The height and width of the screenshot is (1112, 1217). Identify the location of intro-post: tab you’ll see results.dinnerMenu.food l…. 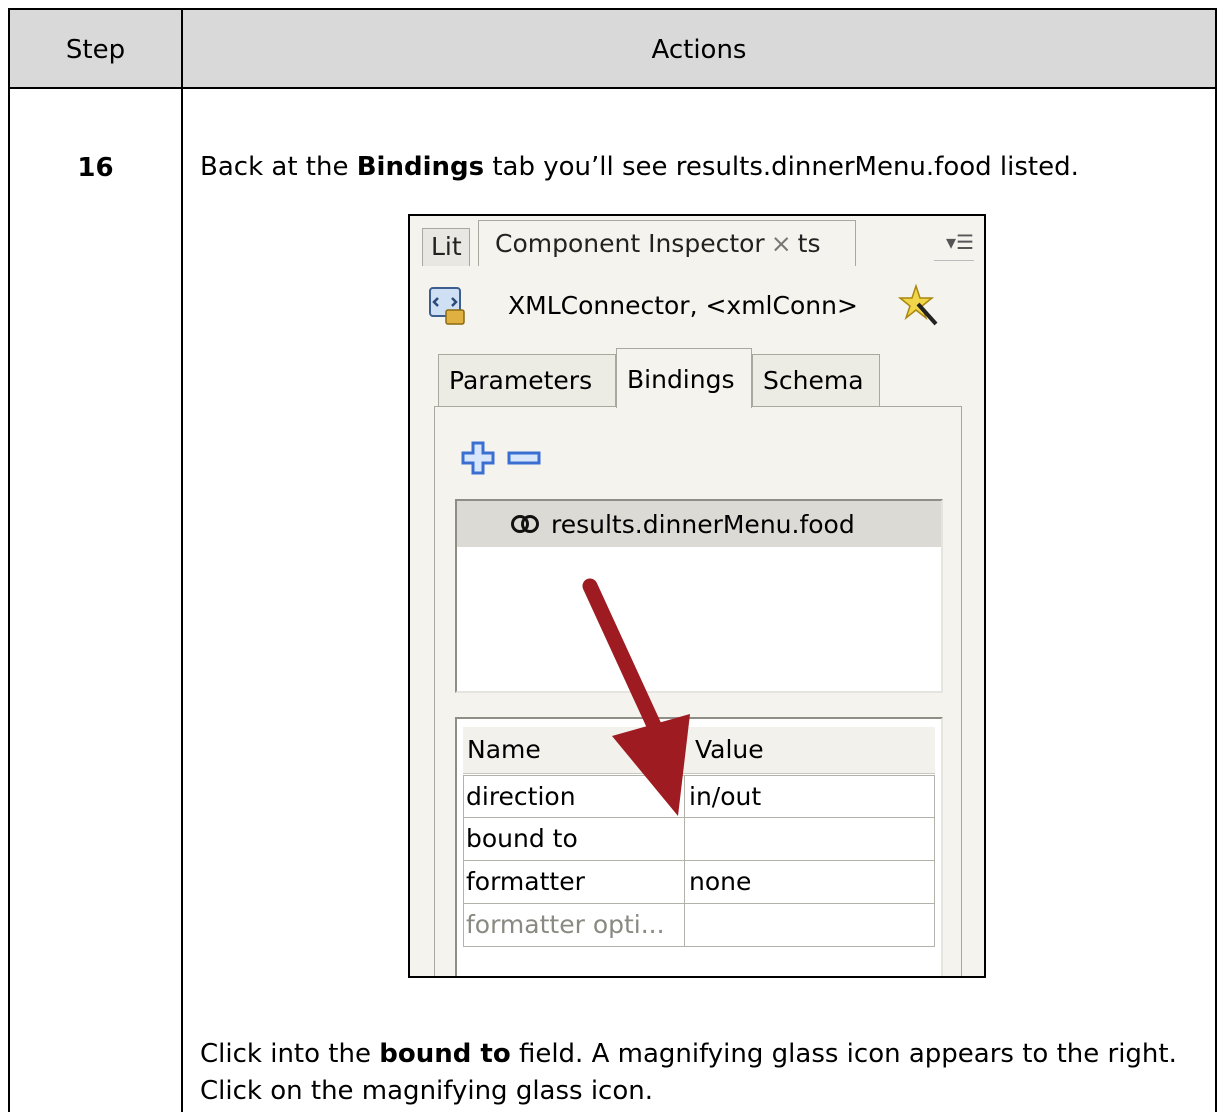
(781, 167).